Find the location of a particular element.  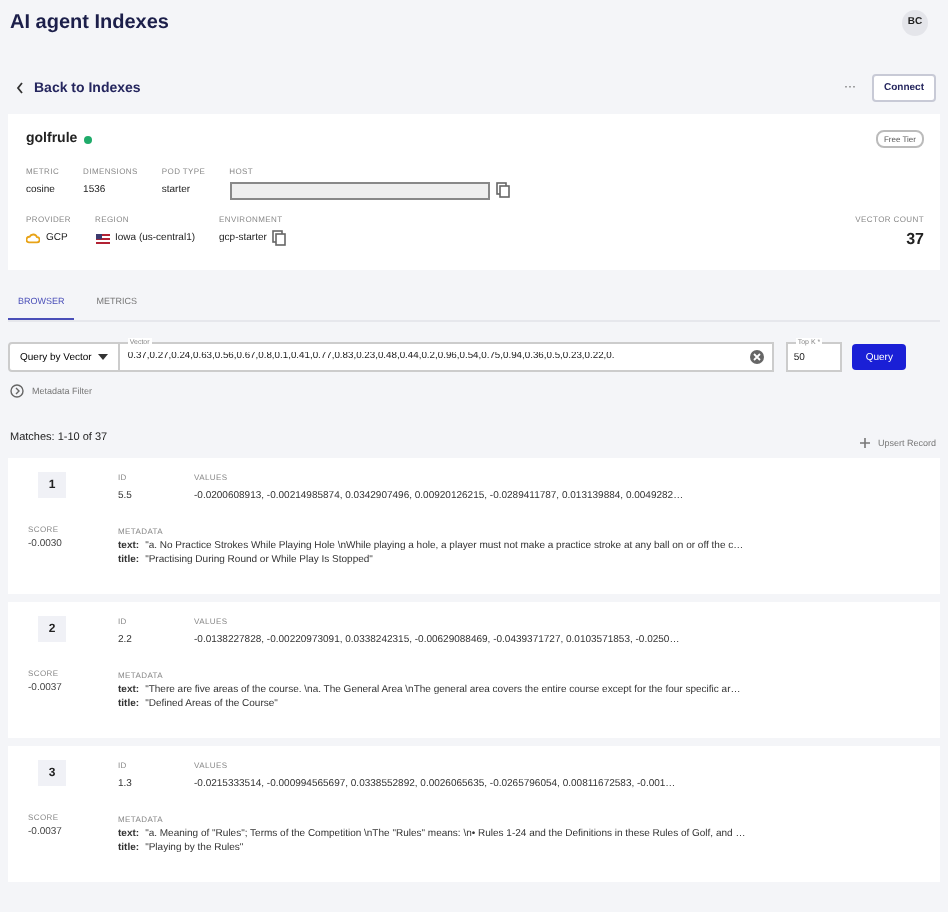

chevron-left-icon is located at coordinates (20, 88).